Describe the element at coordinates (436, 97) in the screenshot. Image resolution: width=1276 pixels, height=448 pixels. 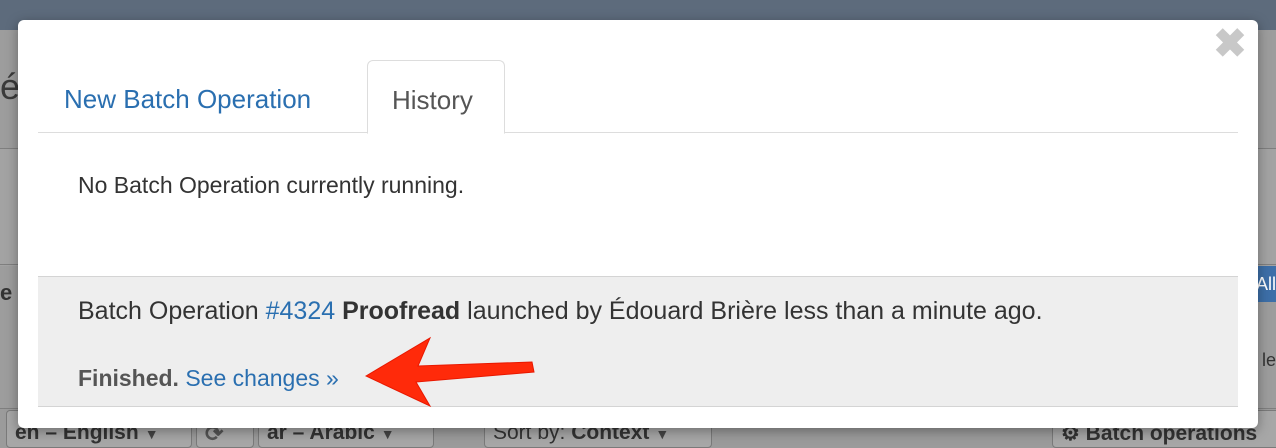
I see `tab-history: History` at that location.